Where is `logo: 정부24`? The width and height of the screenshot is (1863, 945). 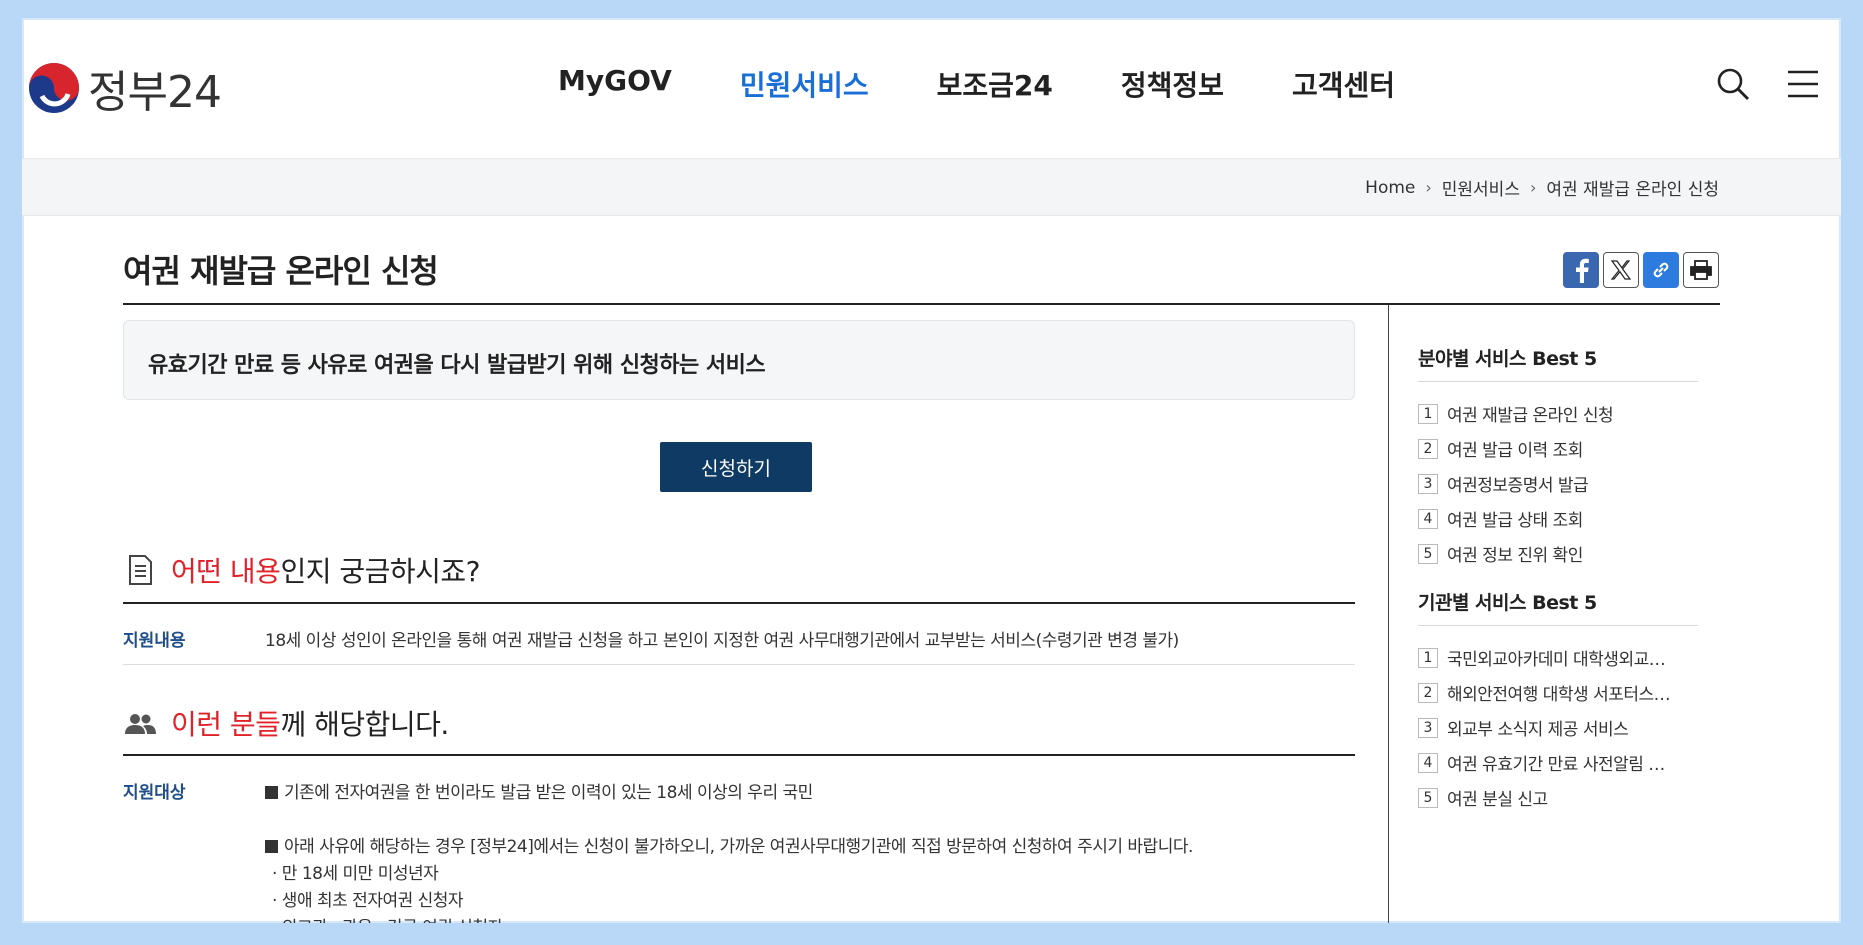
logo: 정부24 is located at coordinates (125, 88).